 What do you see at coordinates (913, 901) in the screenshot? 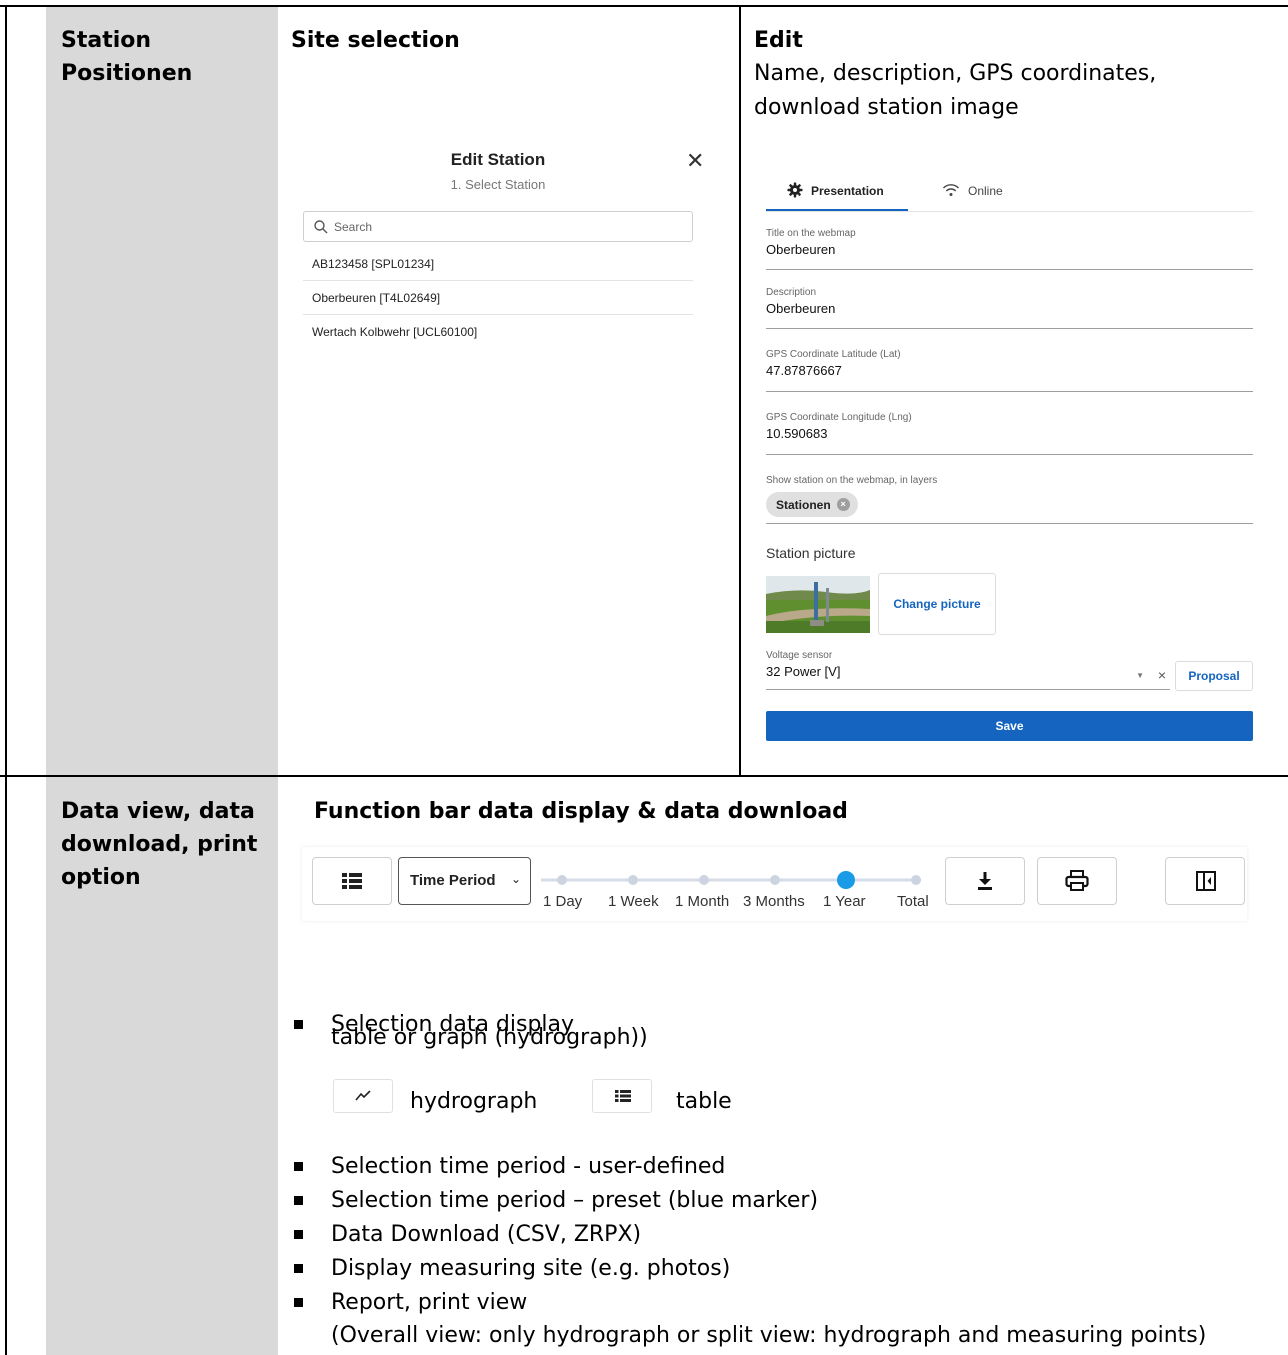
I see `timeline-label: Total` at bounding box center [913, 901].